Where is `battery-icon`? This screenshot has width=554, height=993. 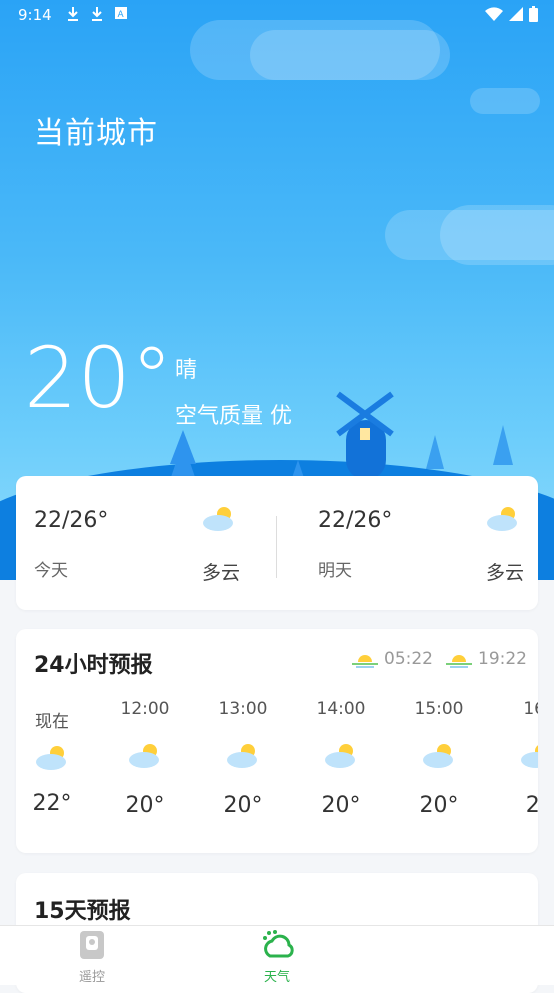
battery-icon is located at coordinates (533, 14).